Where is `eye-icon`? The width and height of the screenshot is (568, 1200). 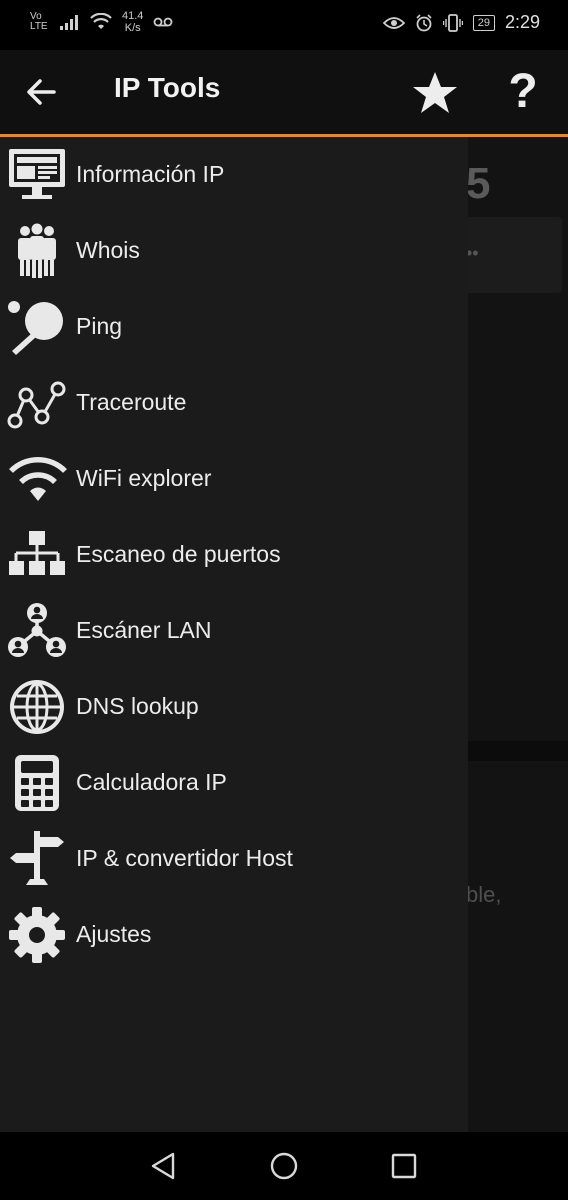 eye-icon is located at coordinates (393, 22).